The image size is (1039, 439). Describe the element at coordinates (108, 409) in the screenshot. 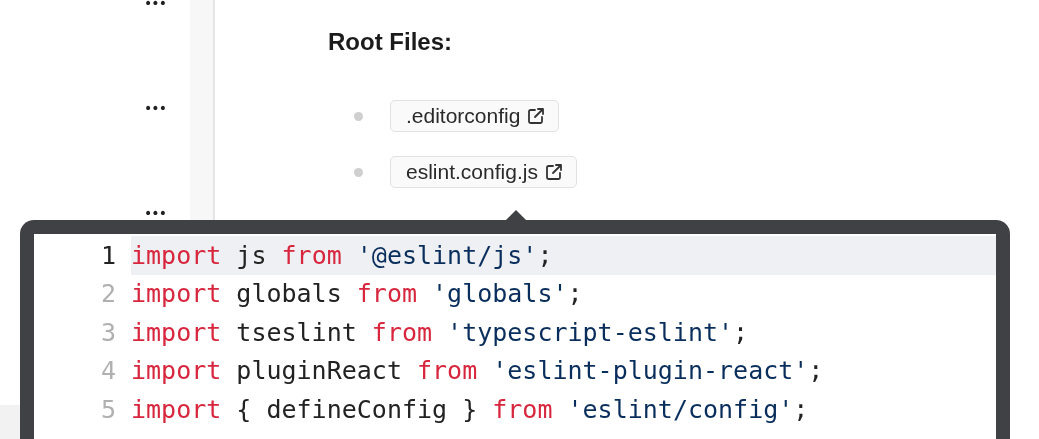

I see `line-number: 5` at that location.